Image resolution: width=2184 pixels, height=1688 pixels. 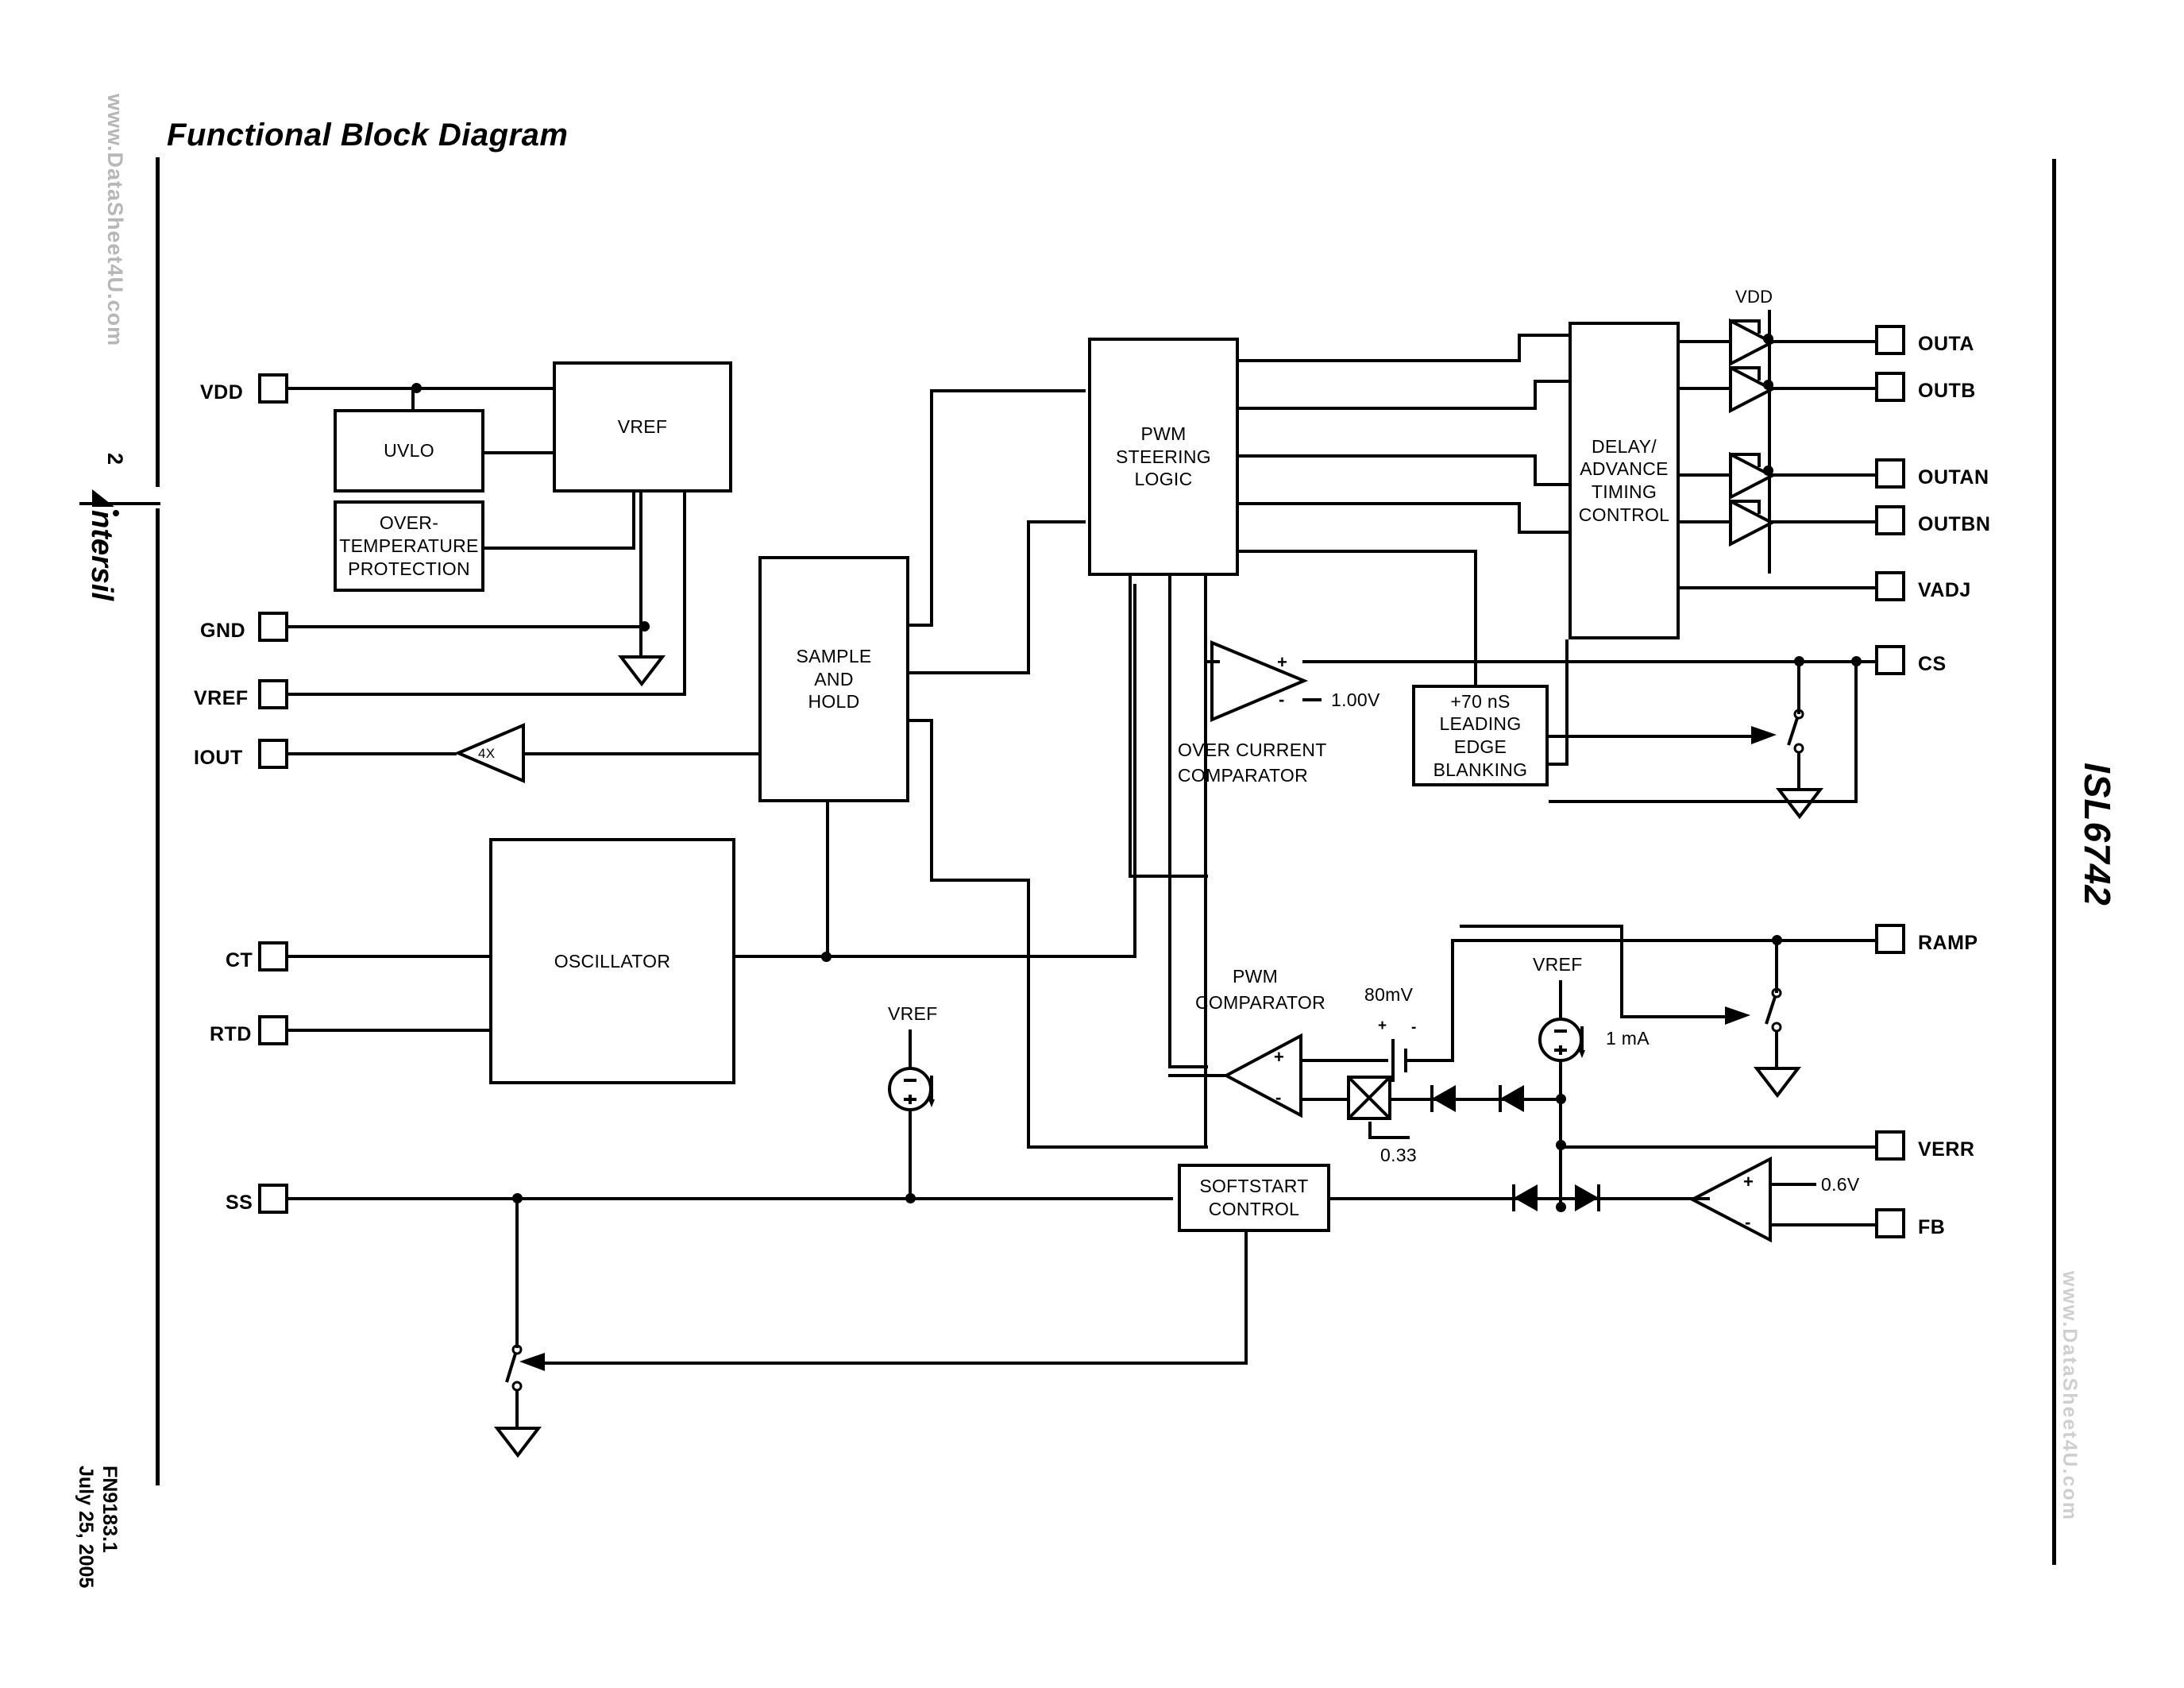 What do you see at coordinates (1946, 344) in the screenshot?
I see `pin-label-outa: OUTA` at bounding box center [1946, 344].